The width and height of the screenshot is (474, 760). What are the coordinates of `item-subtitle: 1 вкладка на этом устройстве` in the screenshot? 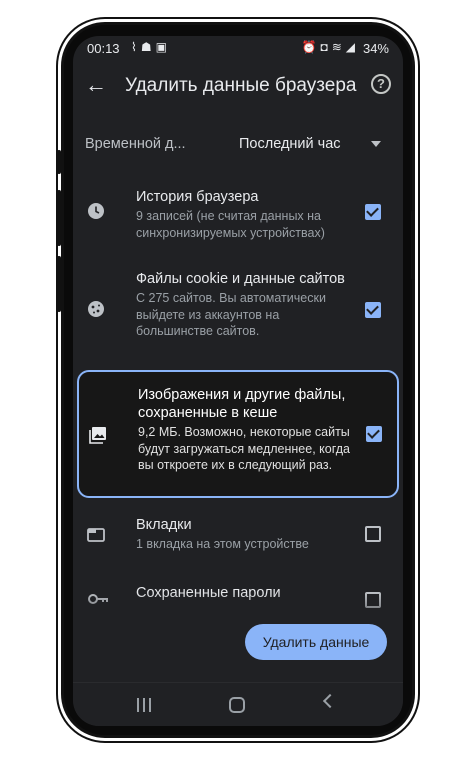 It's located at (222, 544).